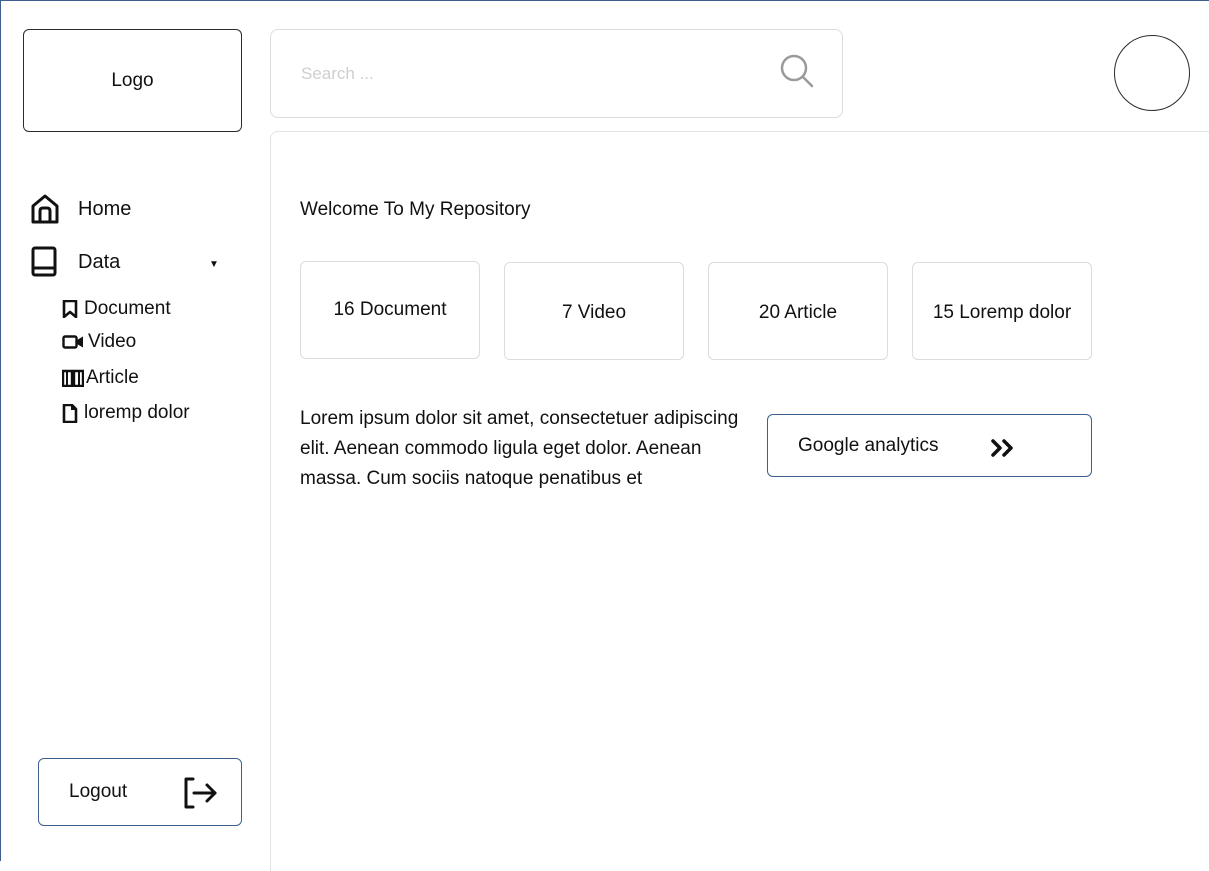 The height and width of the screenshot is (871, 1209). I want to click on google-analytics-button: Google analytics, so click(929, 445).